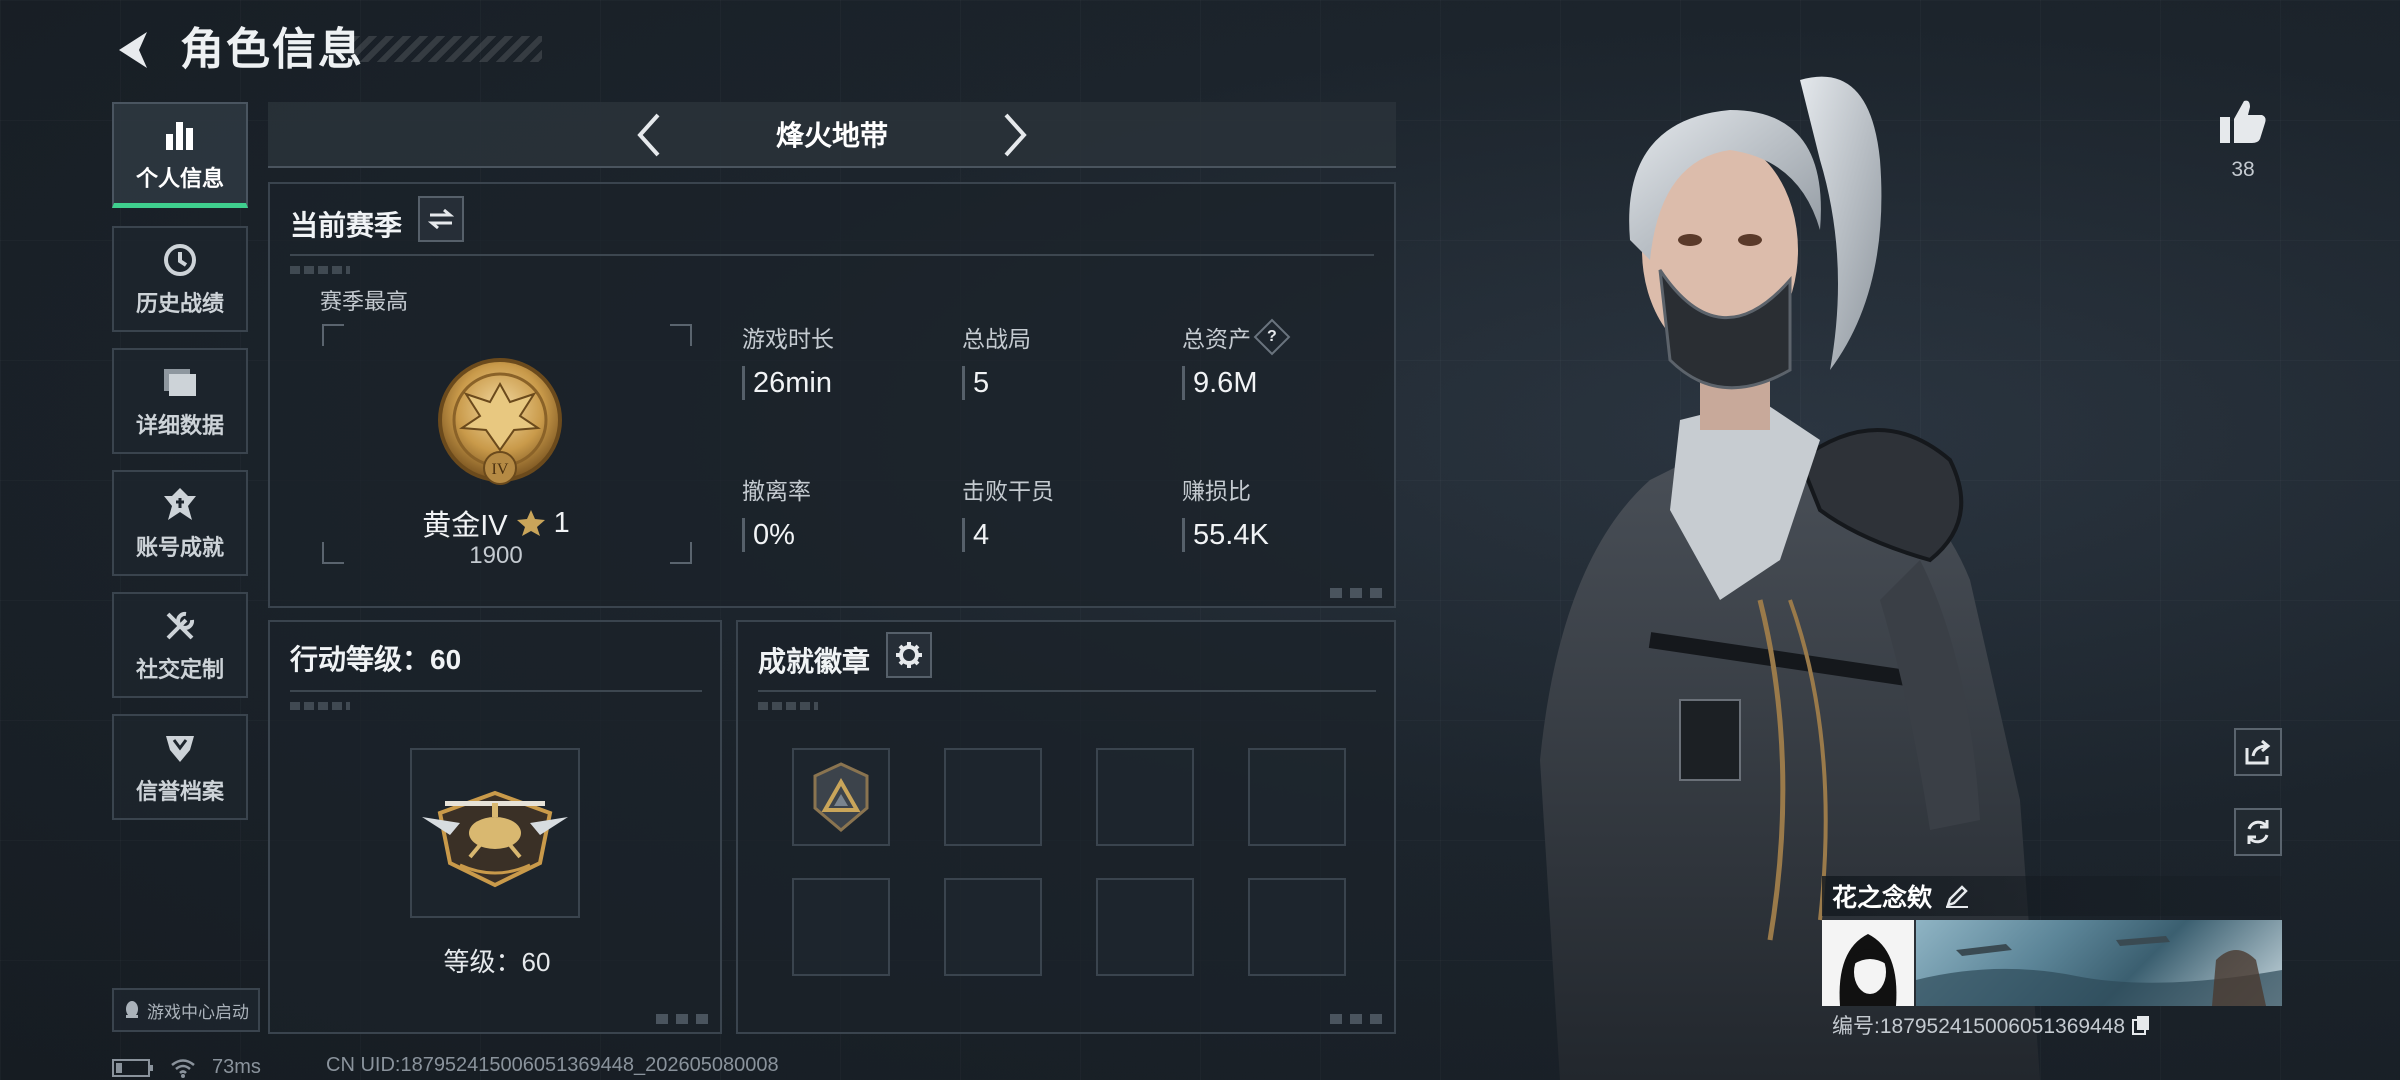  Describe the element at coordinates (333, 335) in the screenshot. I see `frame-corner` at that location.